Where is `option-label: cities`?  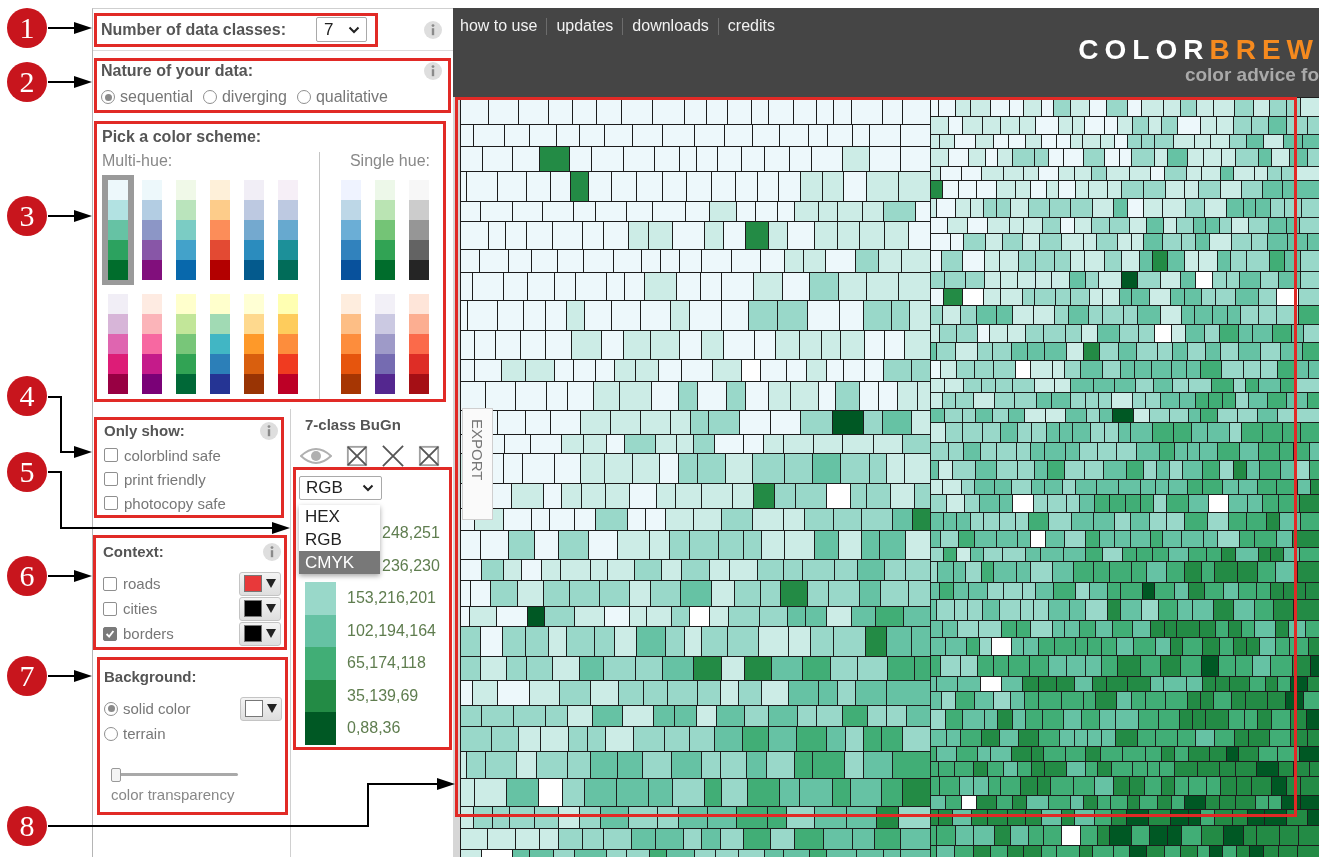
option-label: cities is located at coordinates (140, 608).